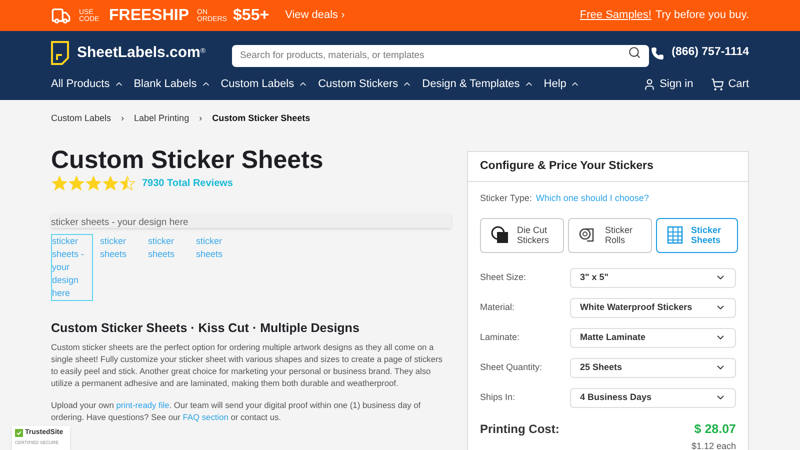  Describe the element at coordinates (653, 338) in the screenshot. I see `option-dropdown: Matte Laminate` at that location.